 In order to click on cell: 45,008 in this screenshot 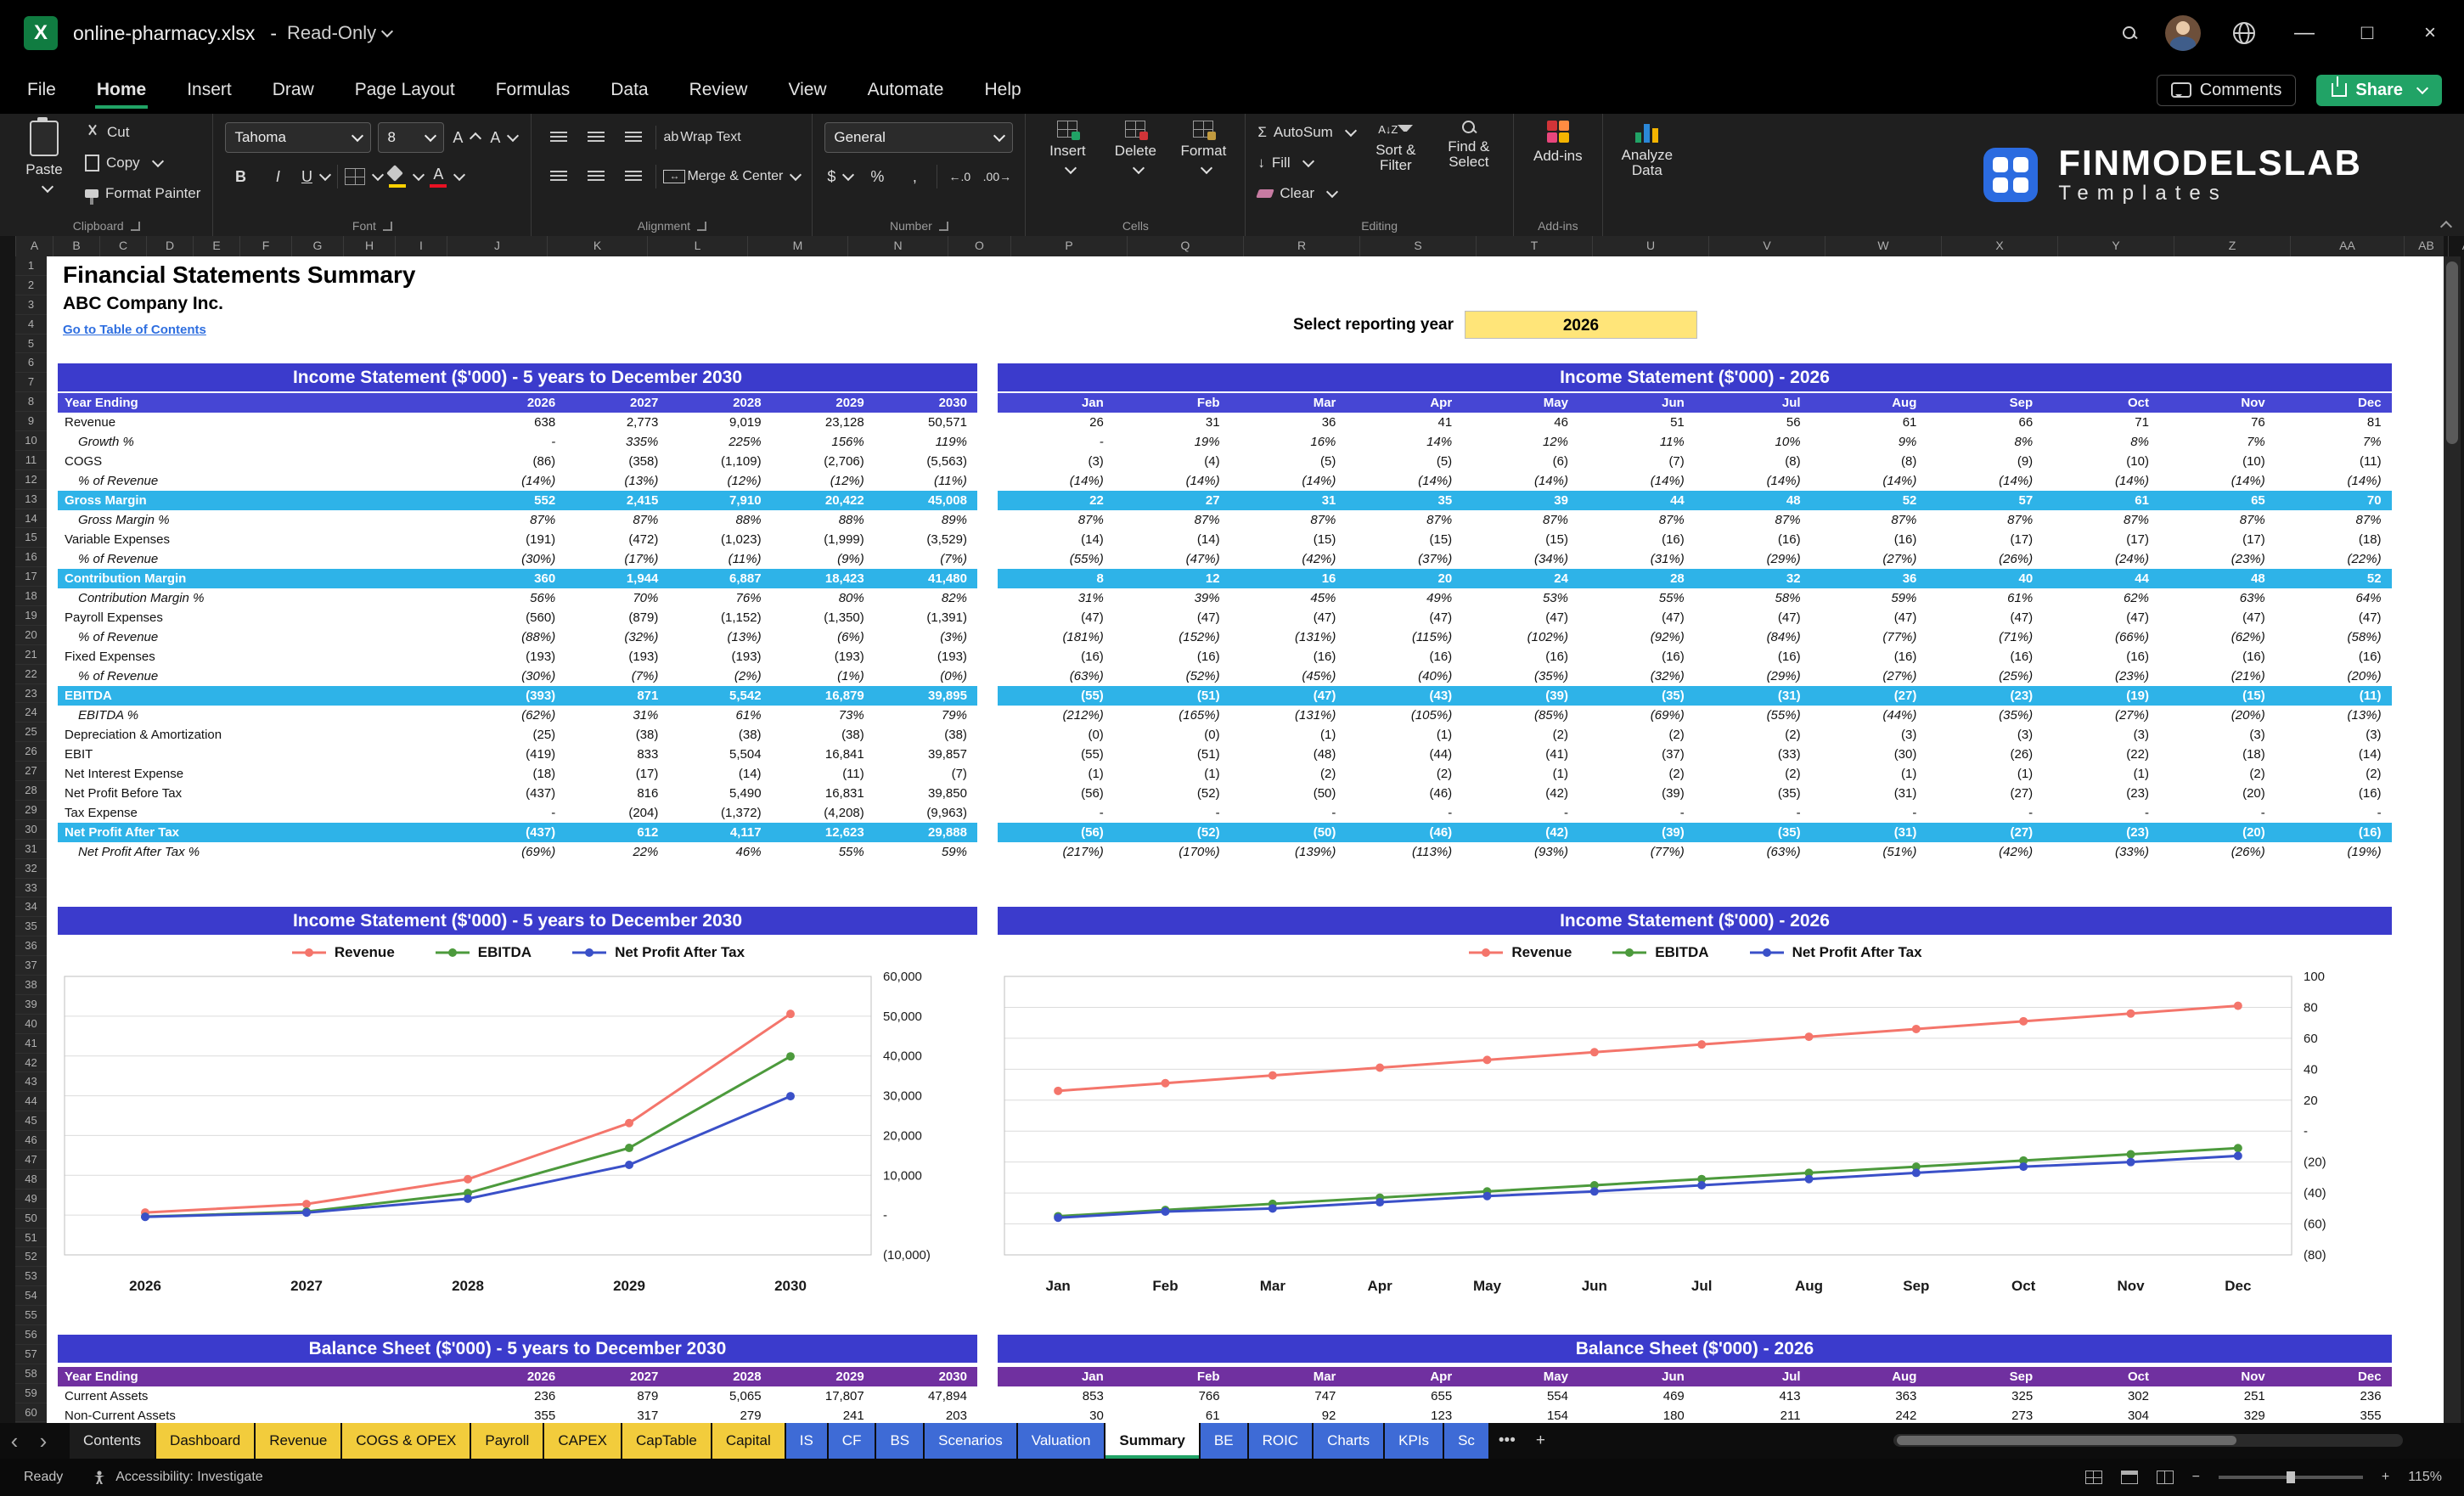, I will do `click(926, 500)`.